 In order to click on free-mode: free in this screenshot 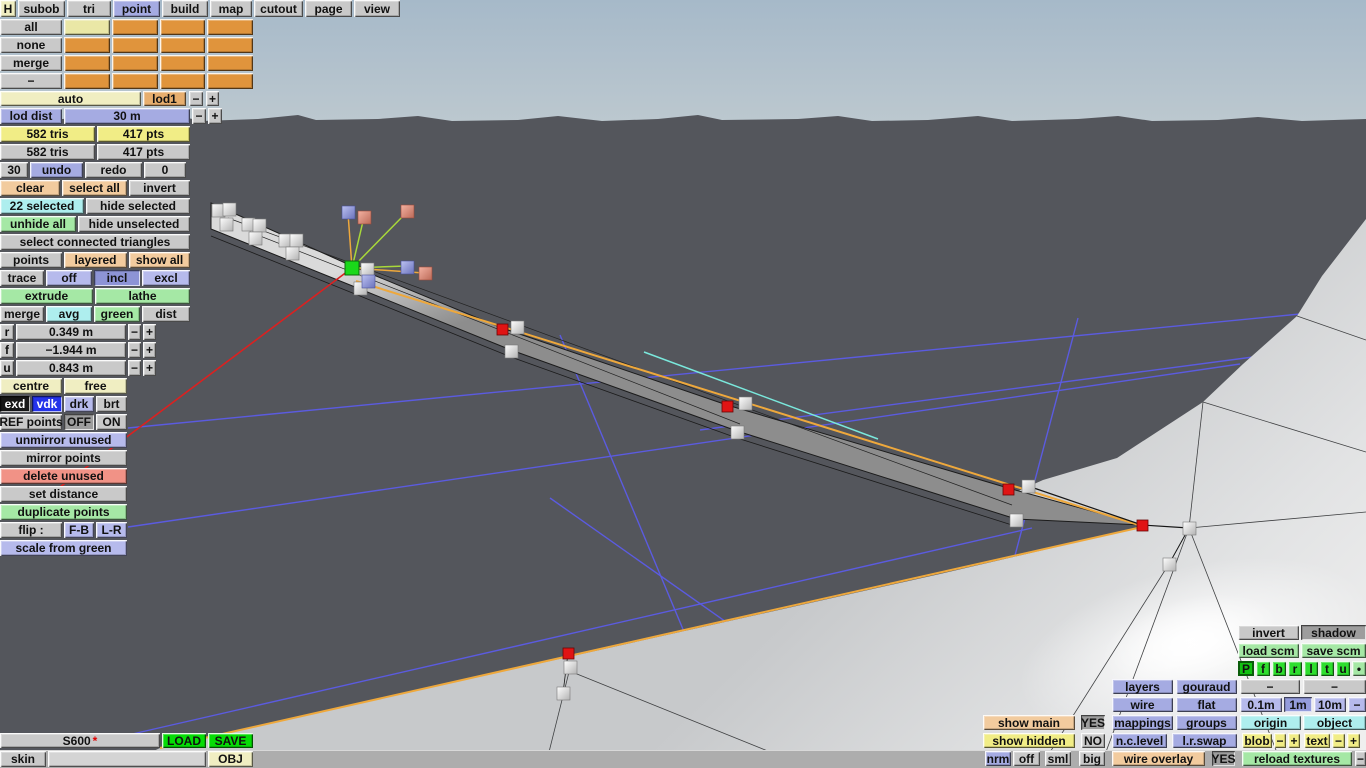, I will do `click(95, 386)`.